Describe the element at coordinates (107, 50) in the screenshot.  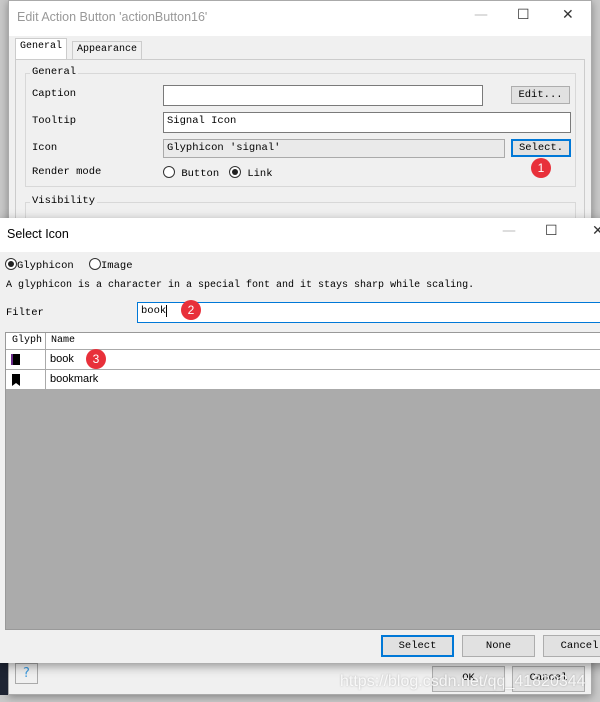
I see `tab-appearance: Appearance` at that location.